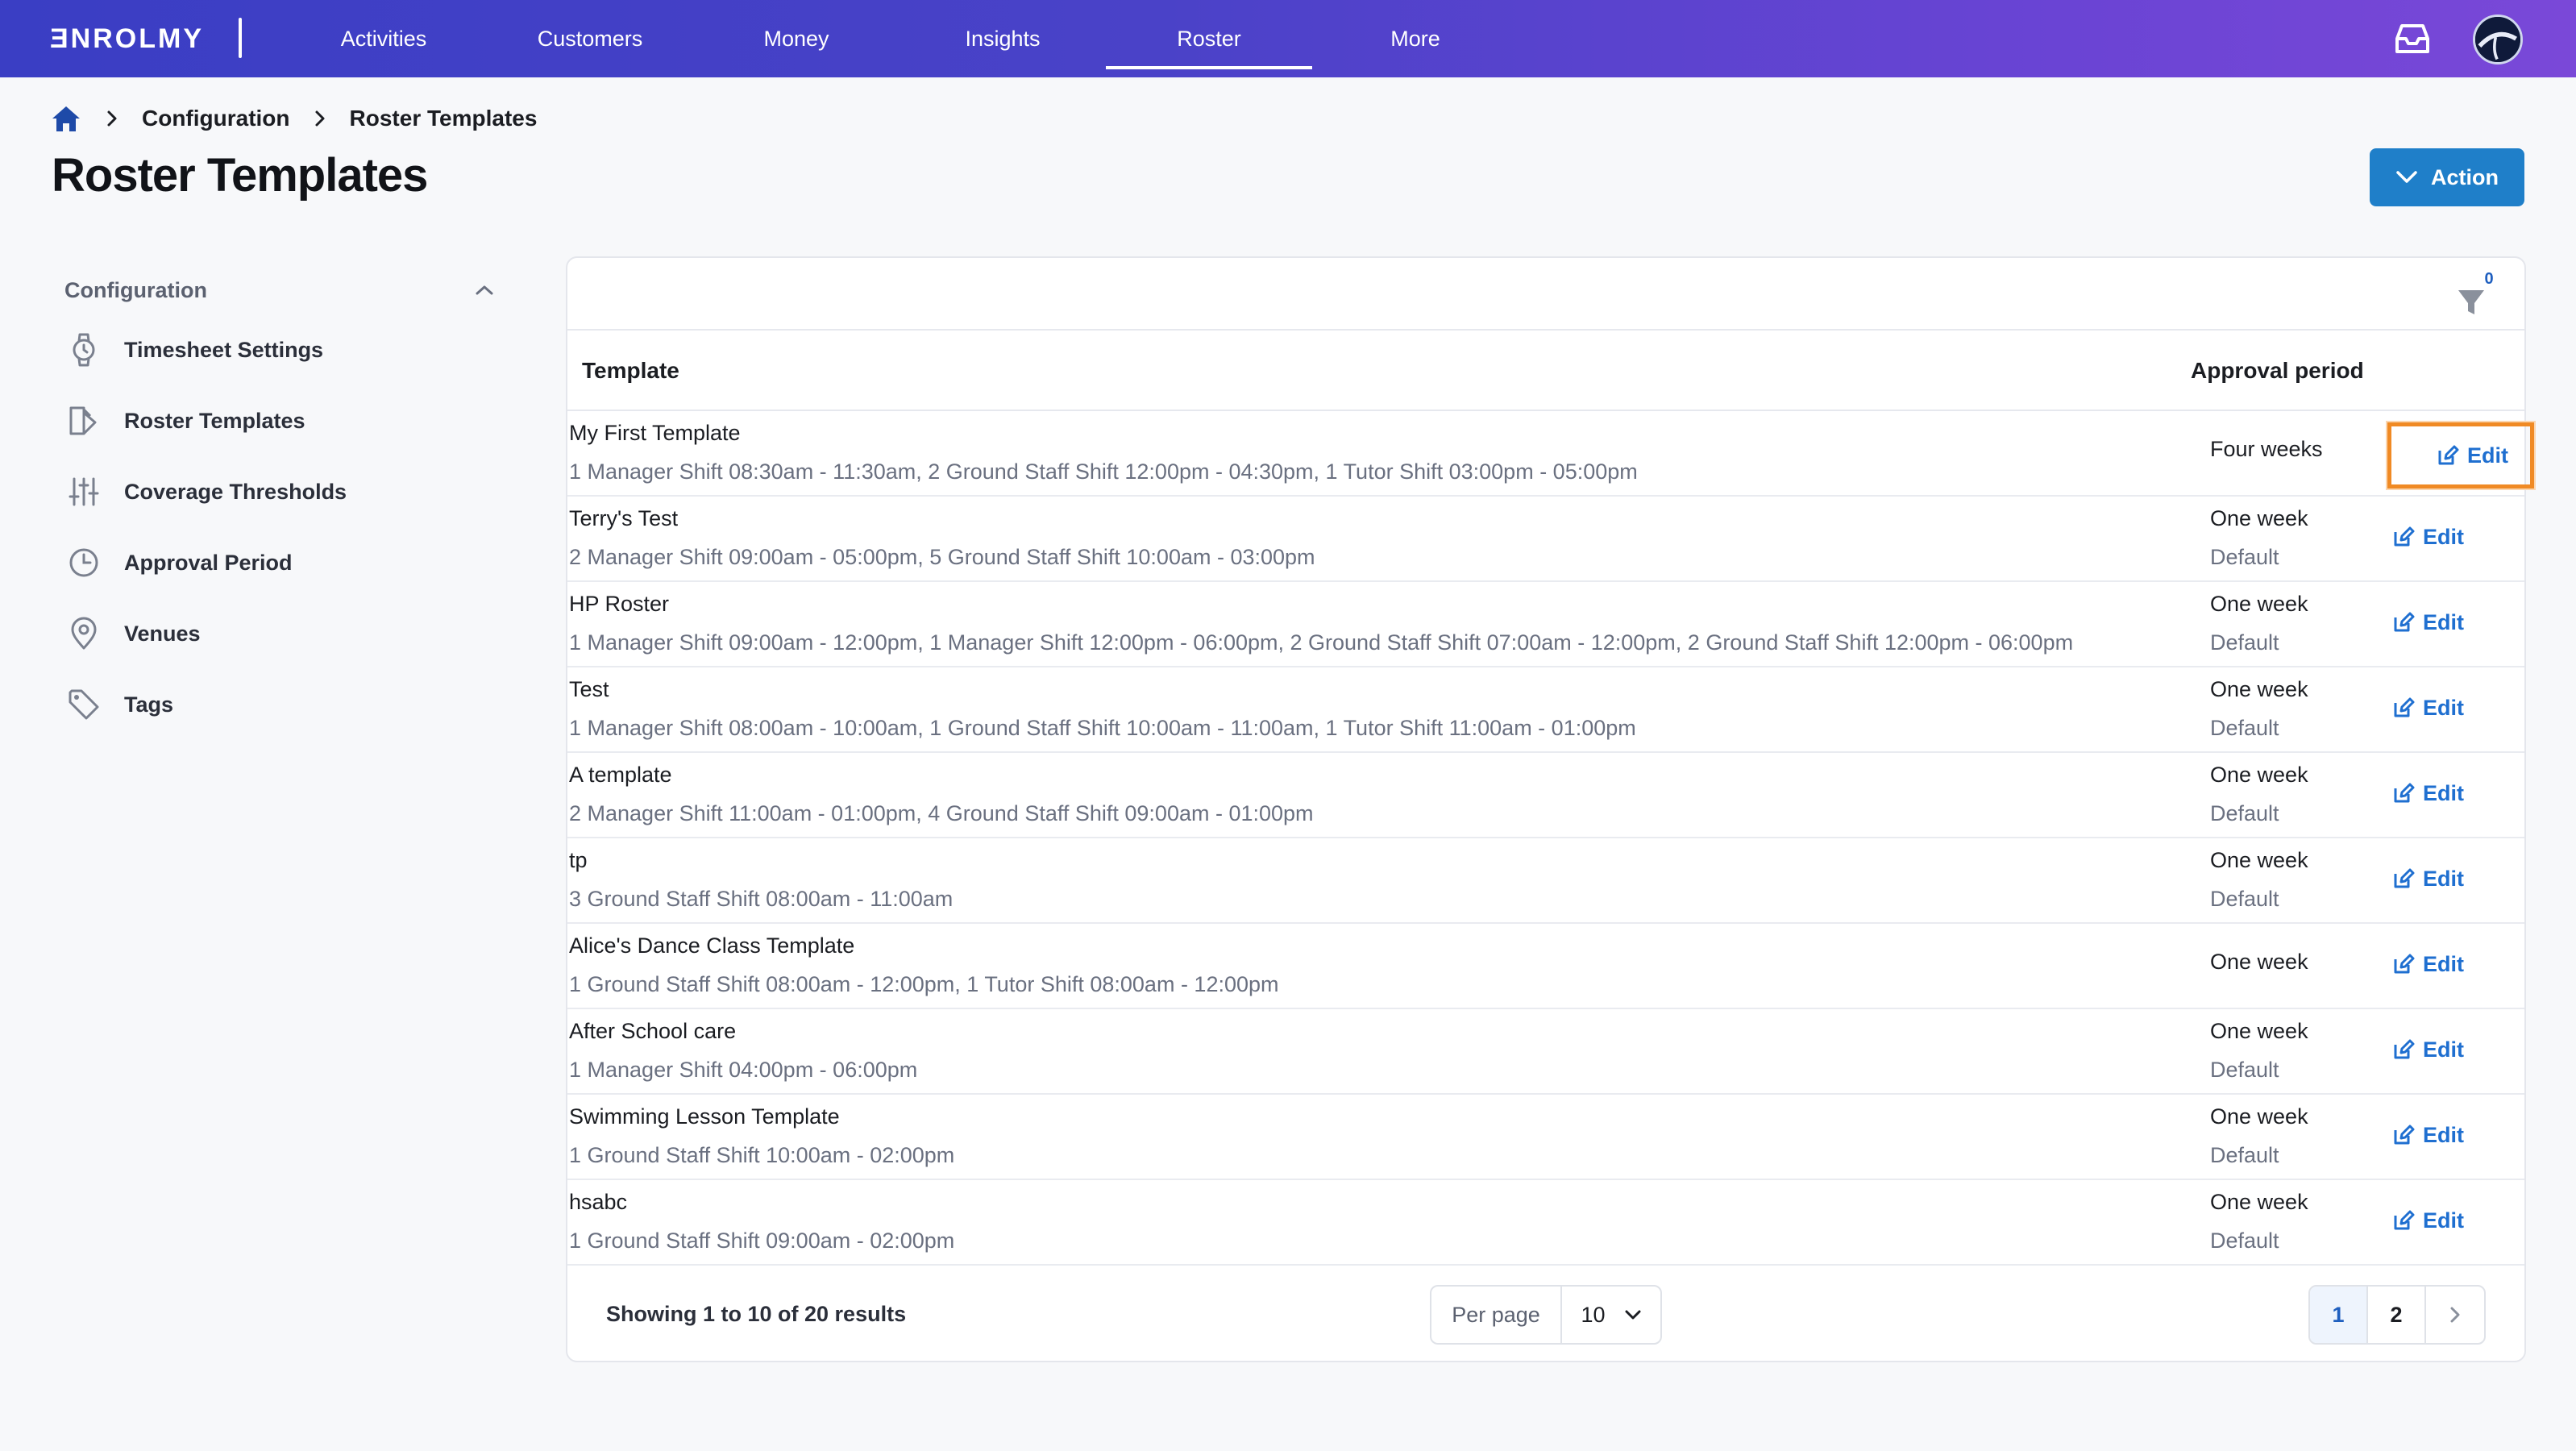  I want to click on sidebar-item-venues: Venues, so click(279, 634).